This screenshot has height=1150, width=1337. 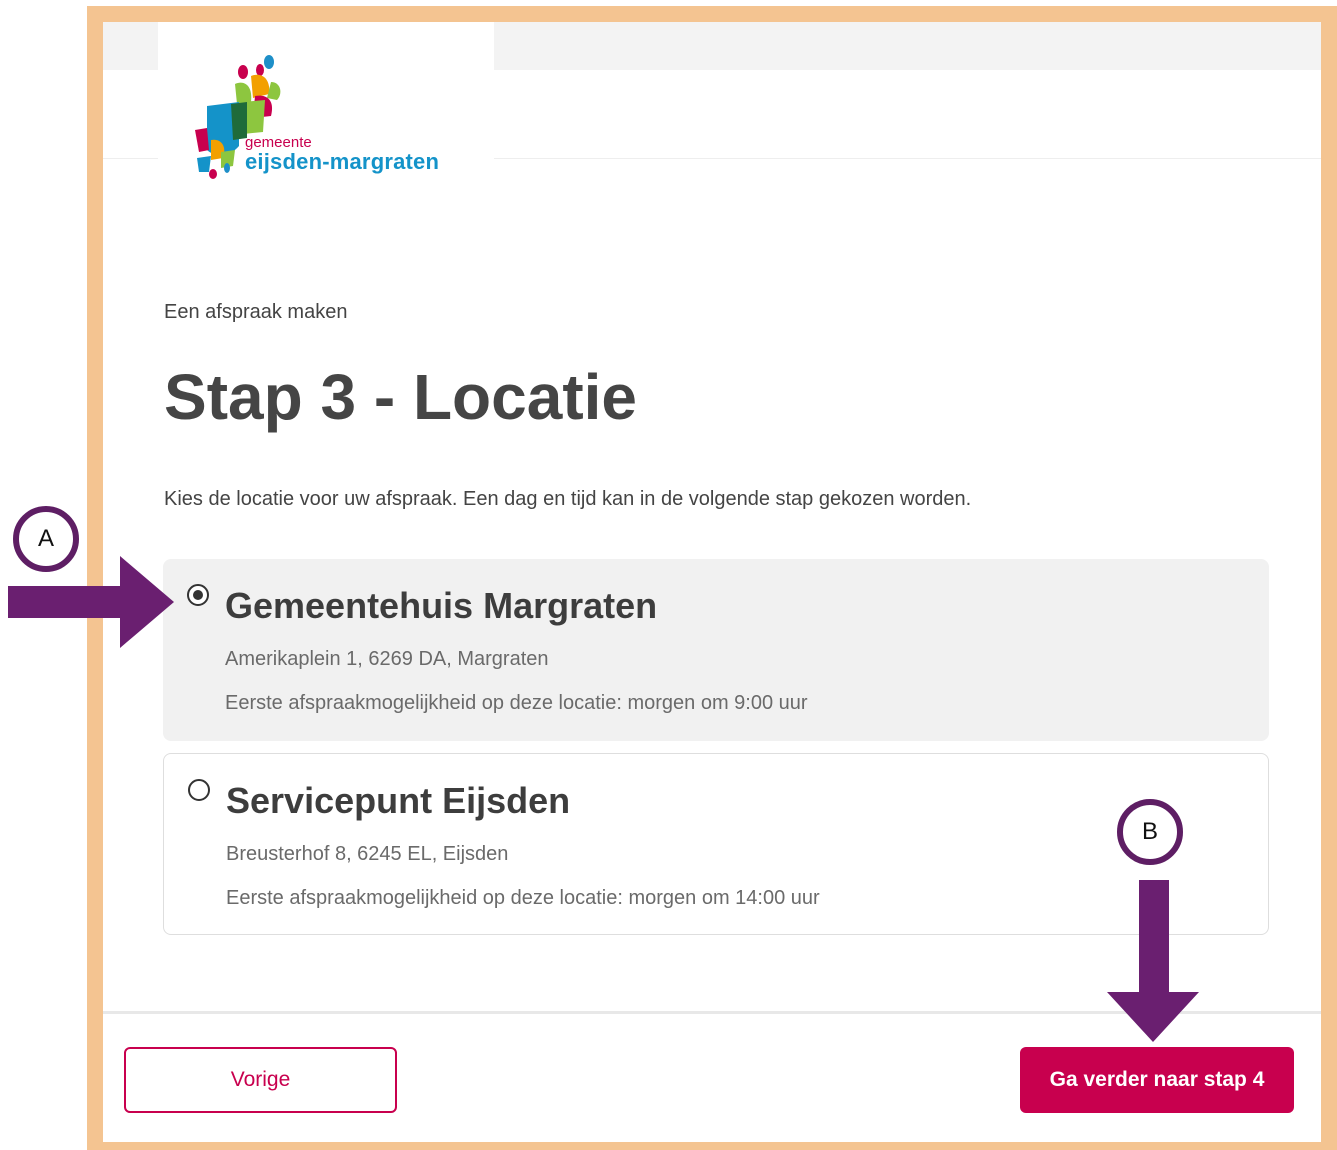 I want to click on location-name: Servicepunt Eijsden, so click(x=398, y=800).